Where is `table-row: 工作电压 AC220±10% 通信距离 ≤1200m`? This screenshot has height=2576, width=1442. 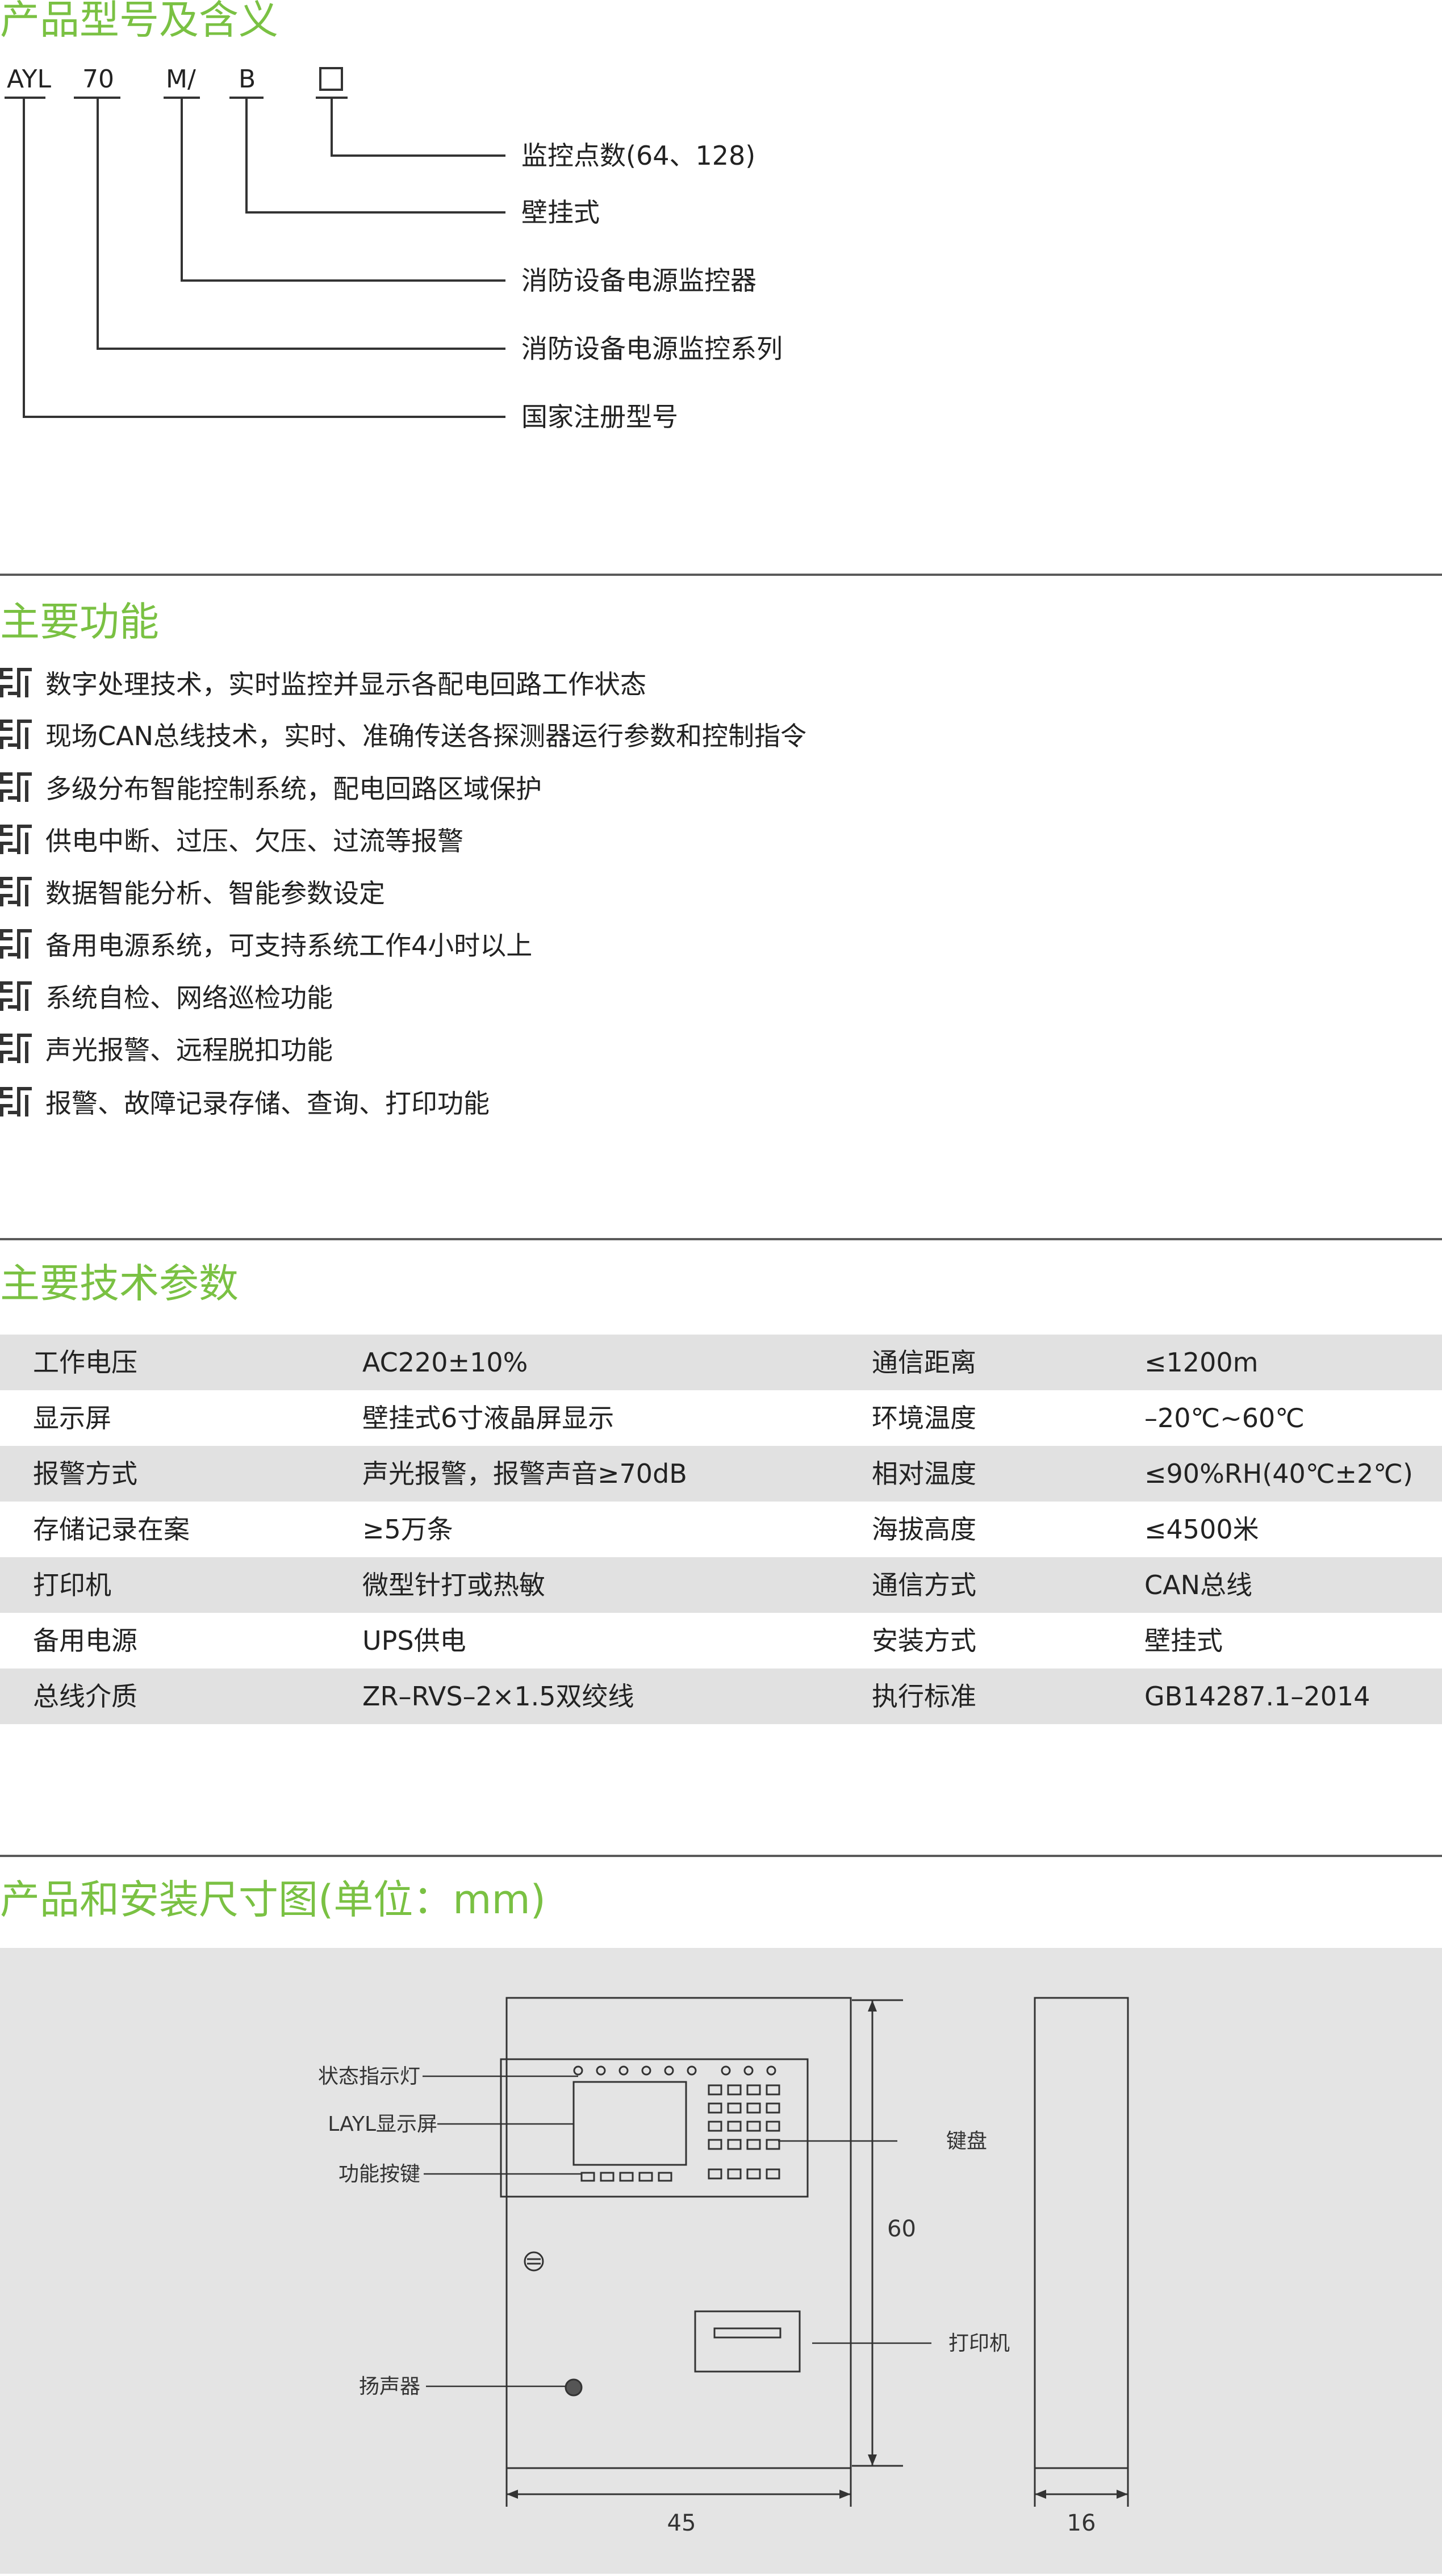
table-row: 工作电压 AC220±10% 通信距离 ≤1200m is located at coordinates (721, 1362).